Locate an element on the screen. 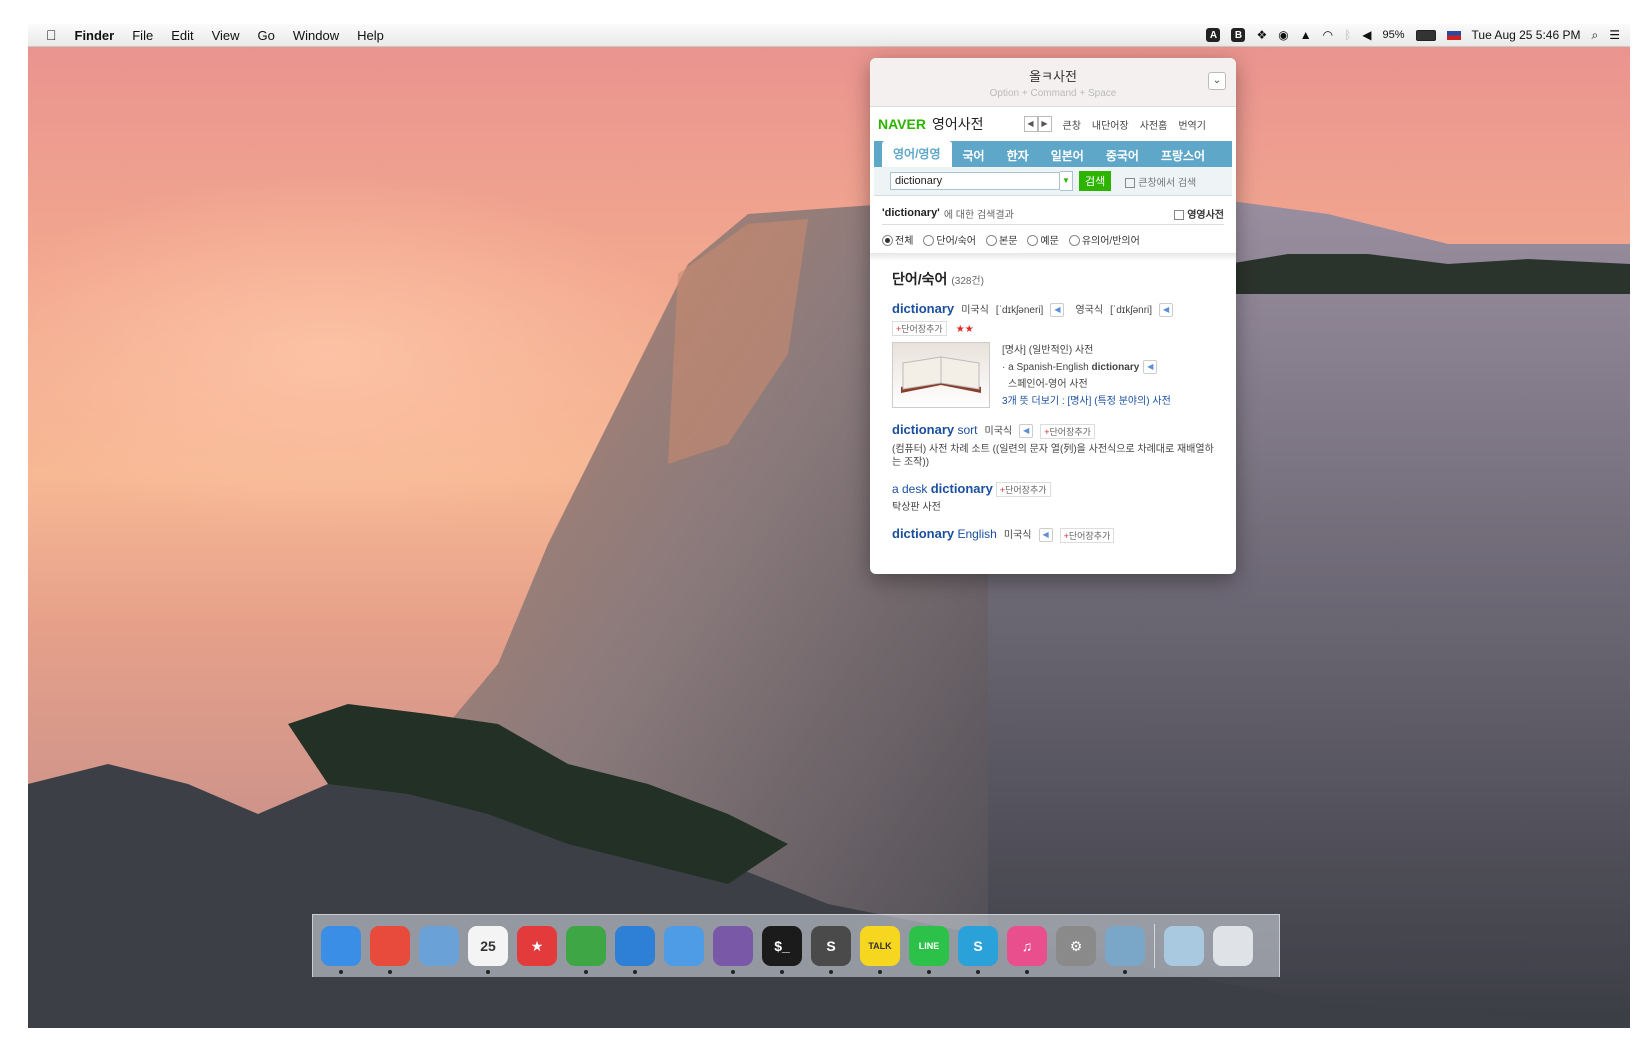 The width and height of the screenshot is (1642, 1052). github-icon is located at coordinates (733, 950).